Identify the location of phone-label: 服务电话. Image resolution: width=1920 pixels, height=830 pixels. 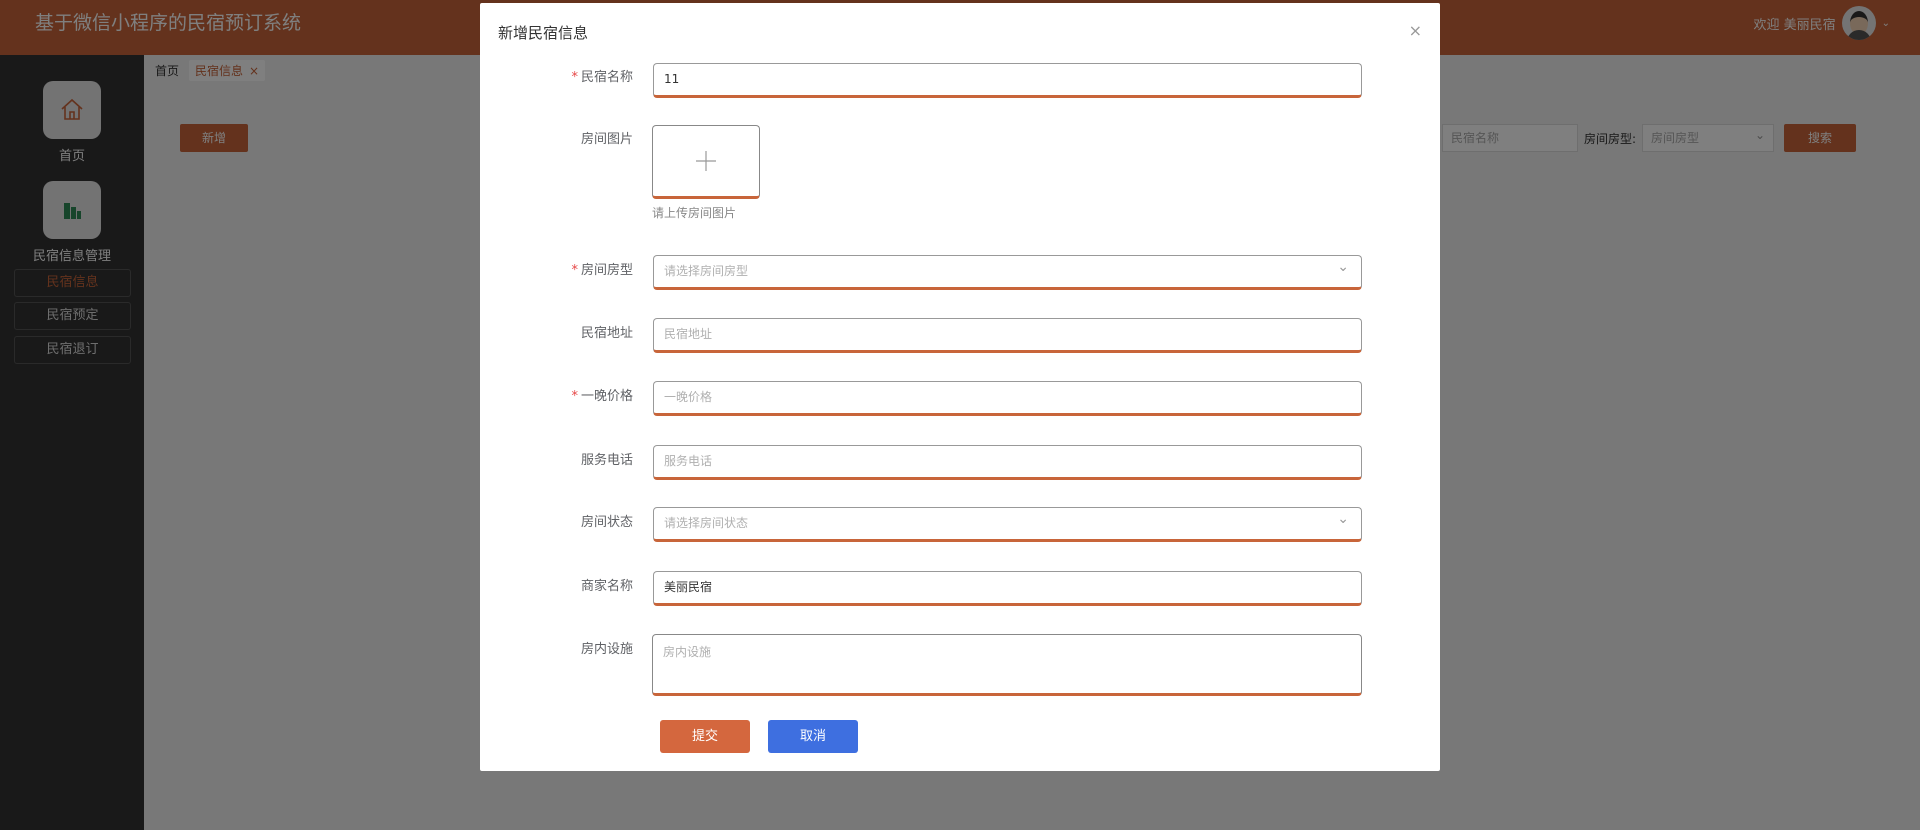
(606, 460).